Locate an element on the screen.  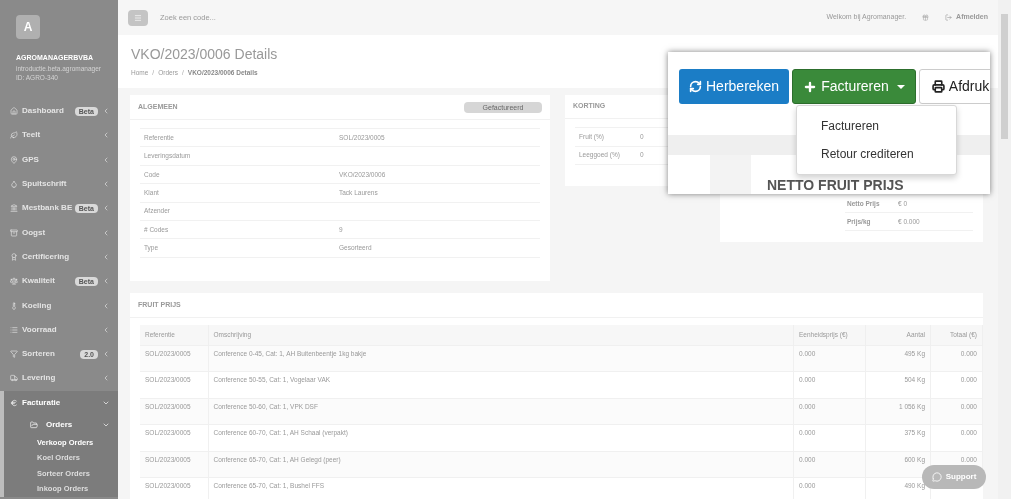
menu-item: Factureren is located at coordinates (876, 126).